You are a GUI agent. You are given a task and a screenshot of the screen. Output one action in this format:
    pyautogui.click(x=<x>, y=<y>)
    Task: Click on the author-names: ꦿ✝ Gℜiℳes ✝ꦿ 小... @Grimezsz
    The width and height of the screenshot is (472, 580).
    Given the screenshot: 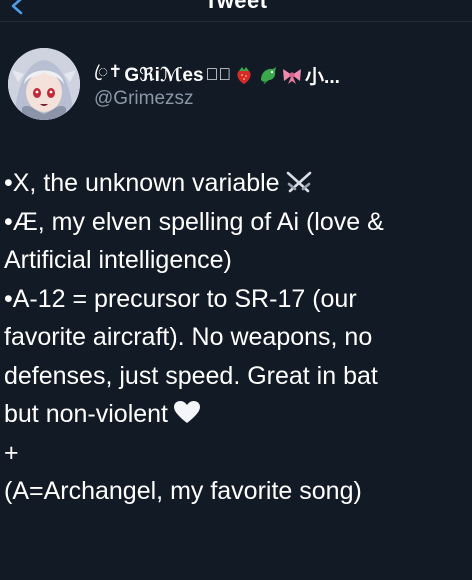 What is the action you would take?
    pyautogui.click(x=281, y=86)
    